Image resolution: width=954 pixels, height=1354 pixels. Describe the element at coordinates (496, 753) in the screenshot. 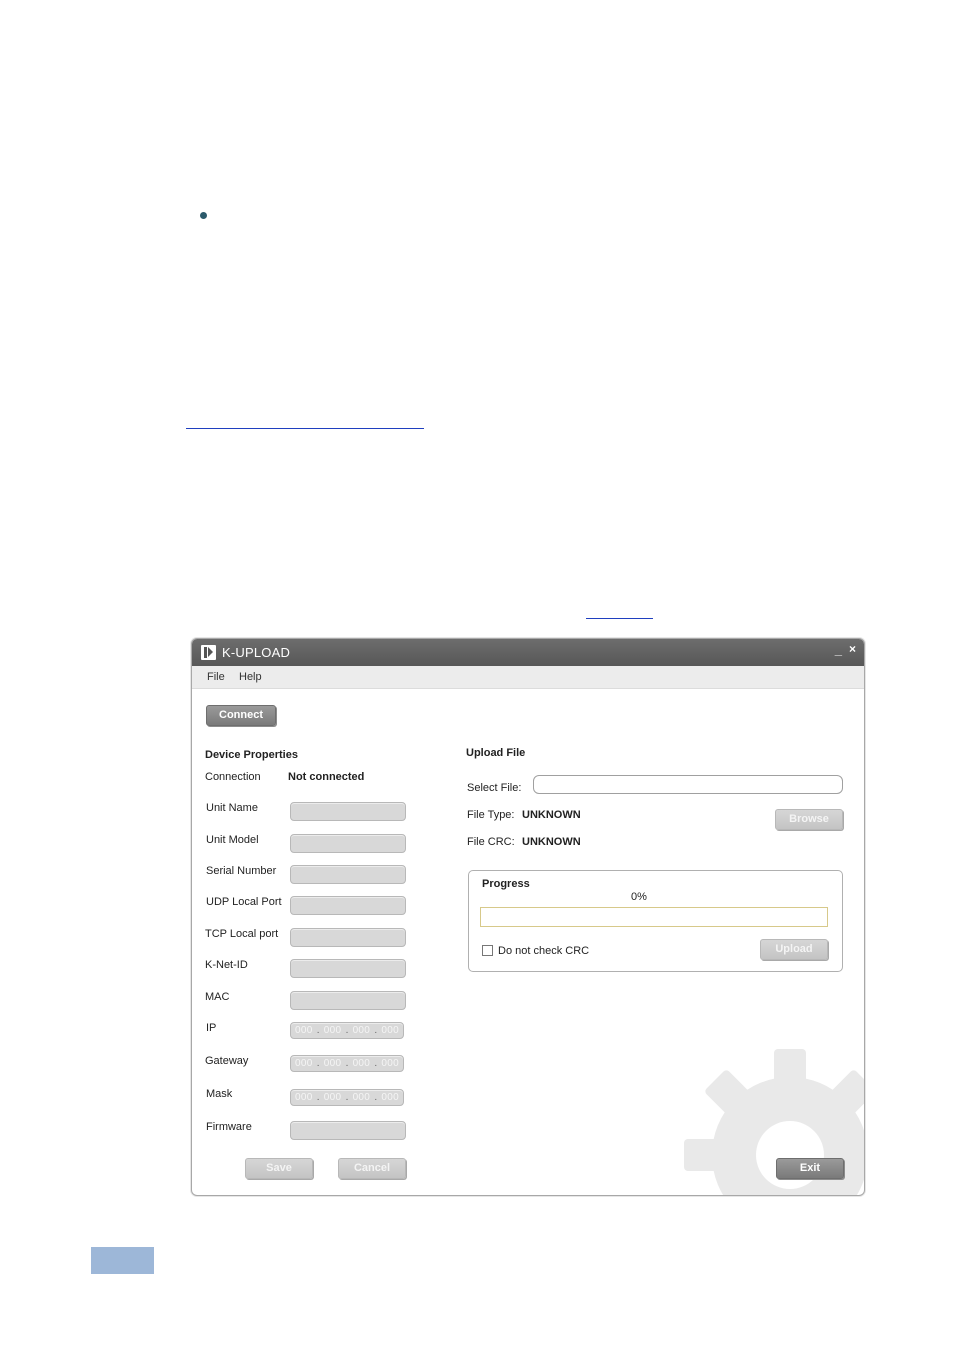

I see `upload-file-heading: Upload File` at that location.